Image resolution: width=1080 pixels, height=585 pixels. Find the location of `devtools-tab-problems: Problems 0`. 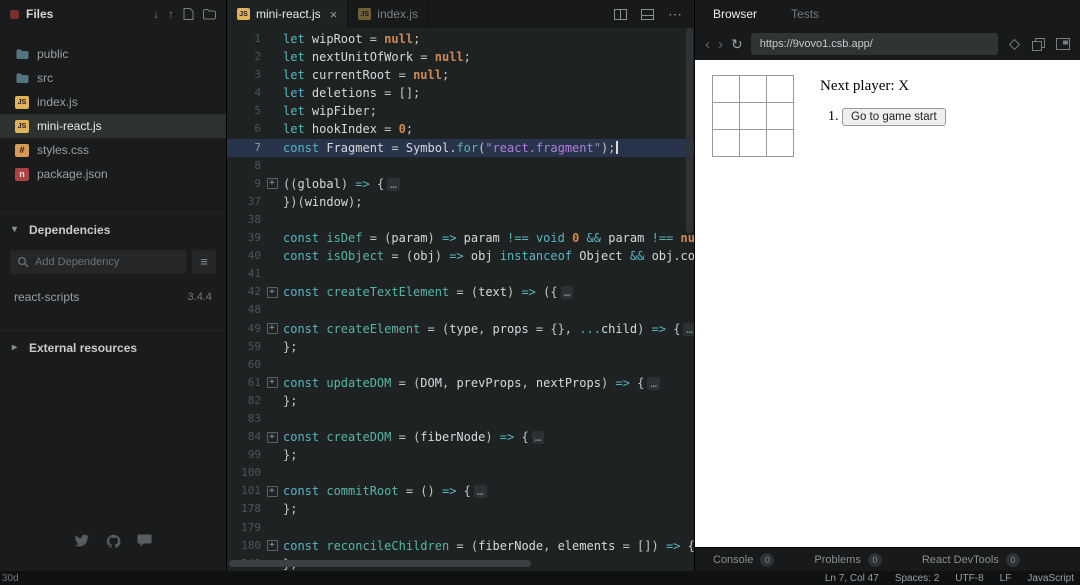

devtools-tab-problems: Problems 0 is located at coordinates (848, 559).